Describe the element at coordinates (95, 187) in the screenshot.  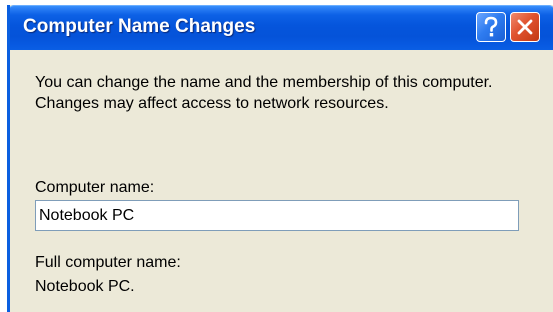
I see `computer-name-label: Computer name:` at that location.